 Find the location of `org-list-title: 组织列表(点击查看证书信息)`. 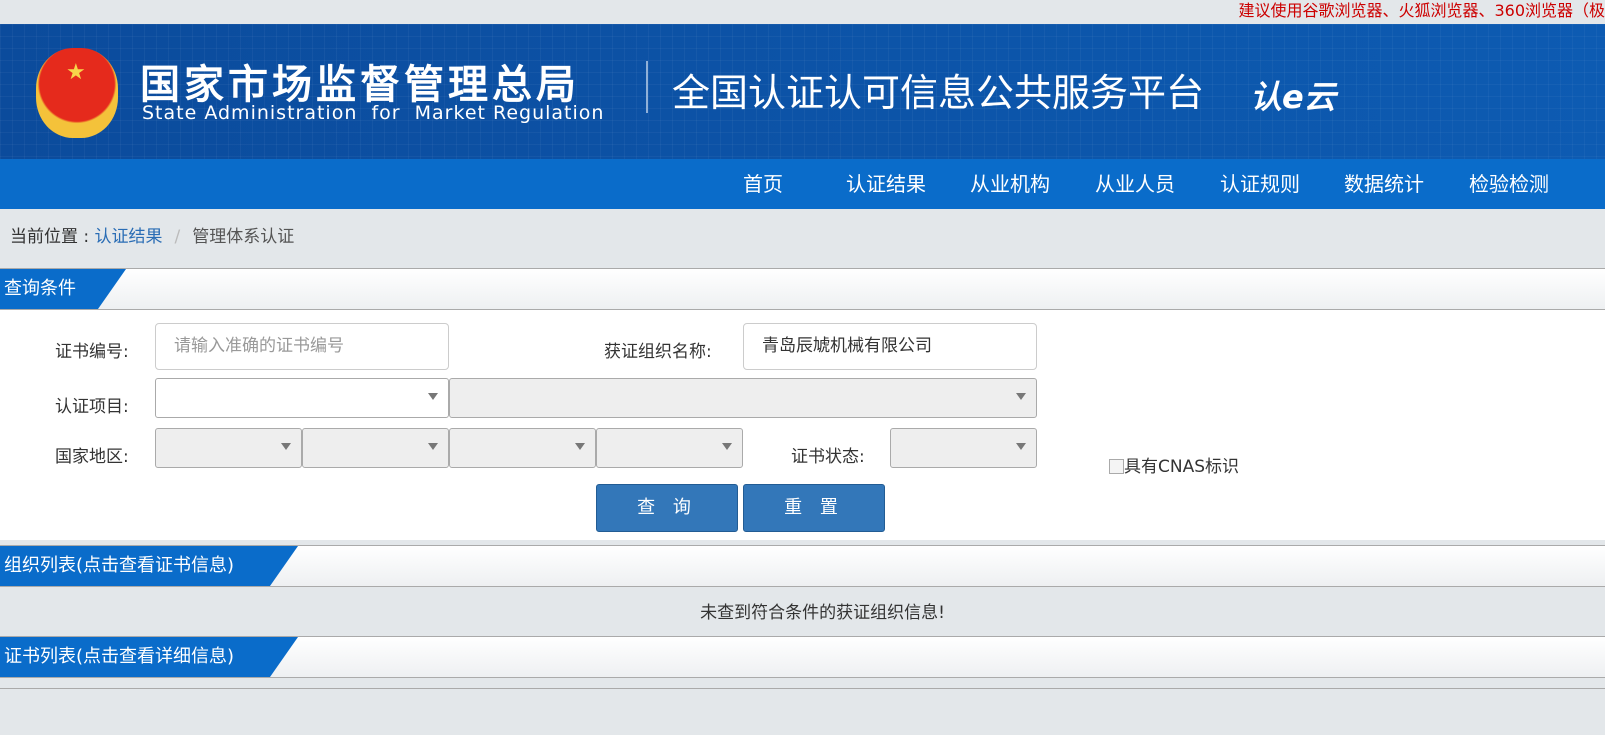

org-list-title: 组织列表(点击查看证书信息) is located at coordinates (149, 566).